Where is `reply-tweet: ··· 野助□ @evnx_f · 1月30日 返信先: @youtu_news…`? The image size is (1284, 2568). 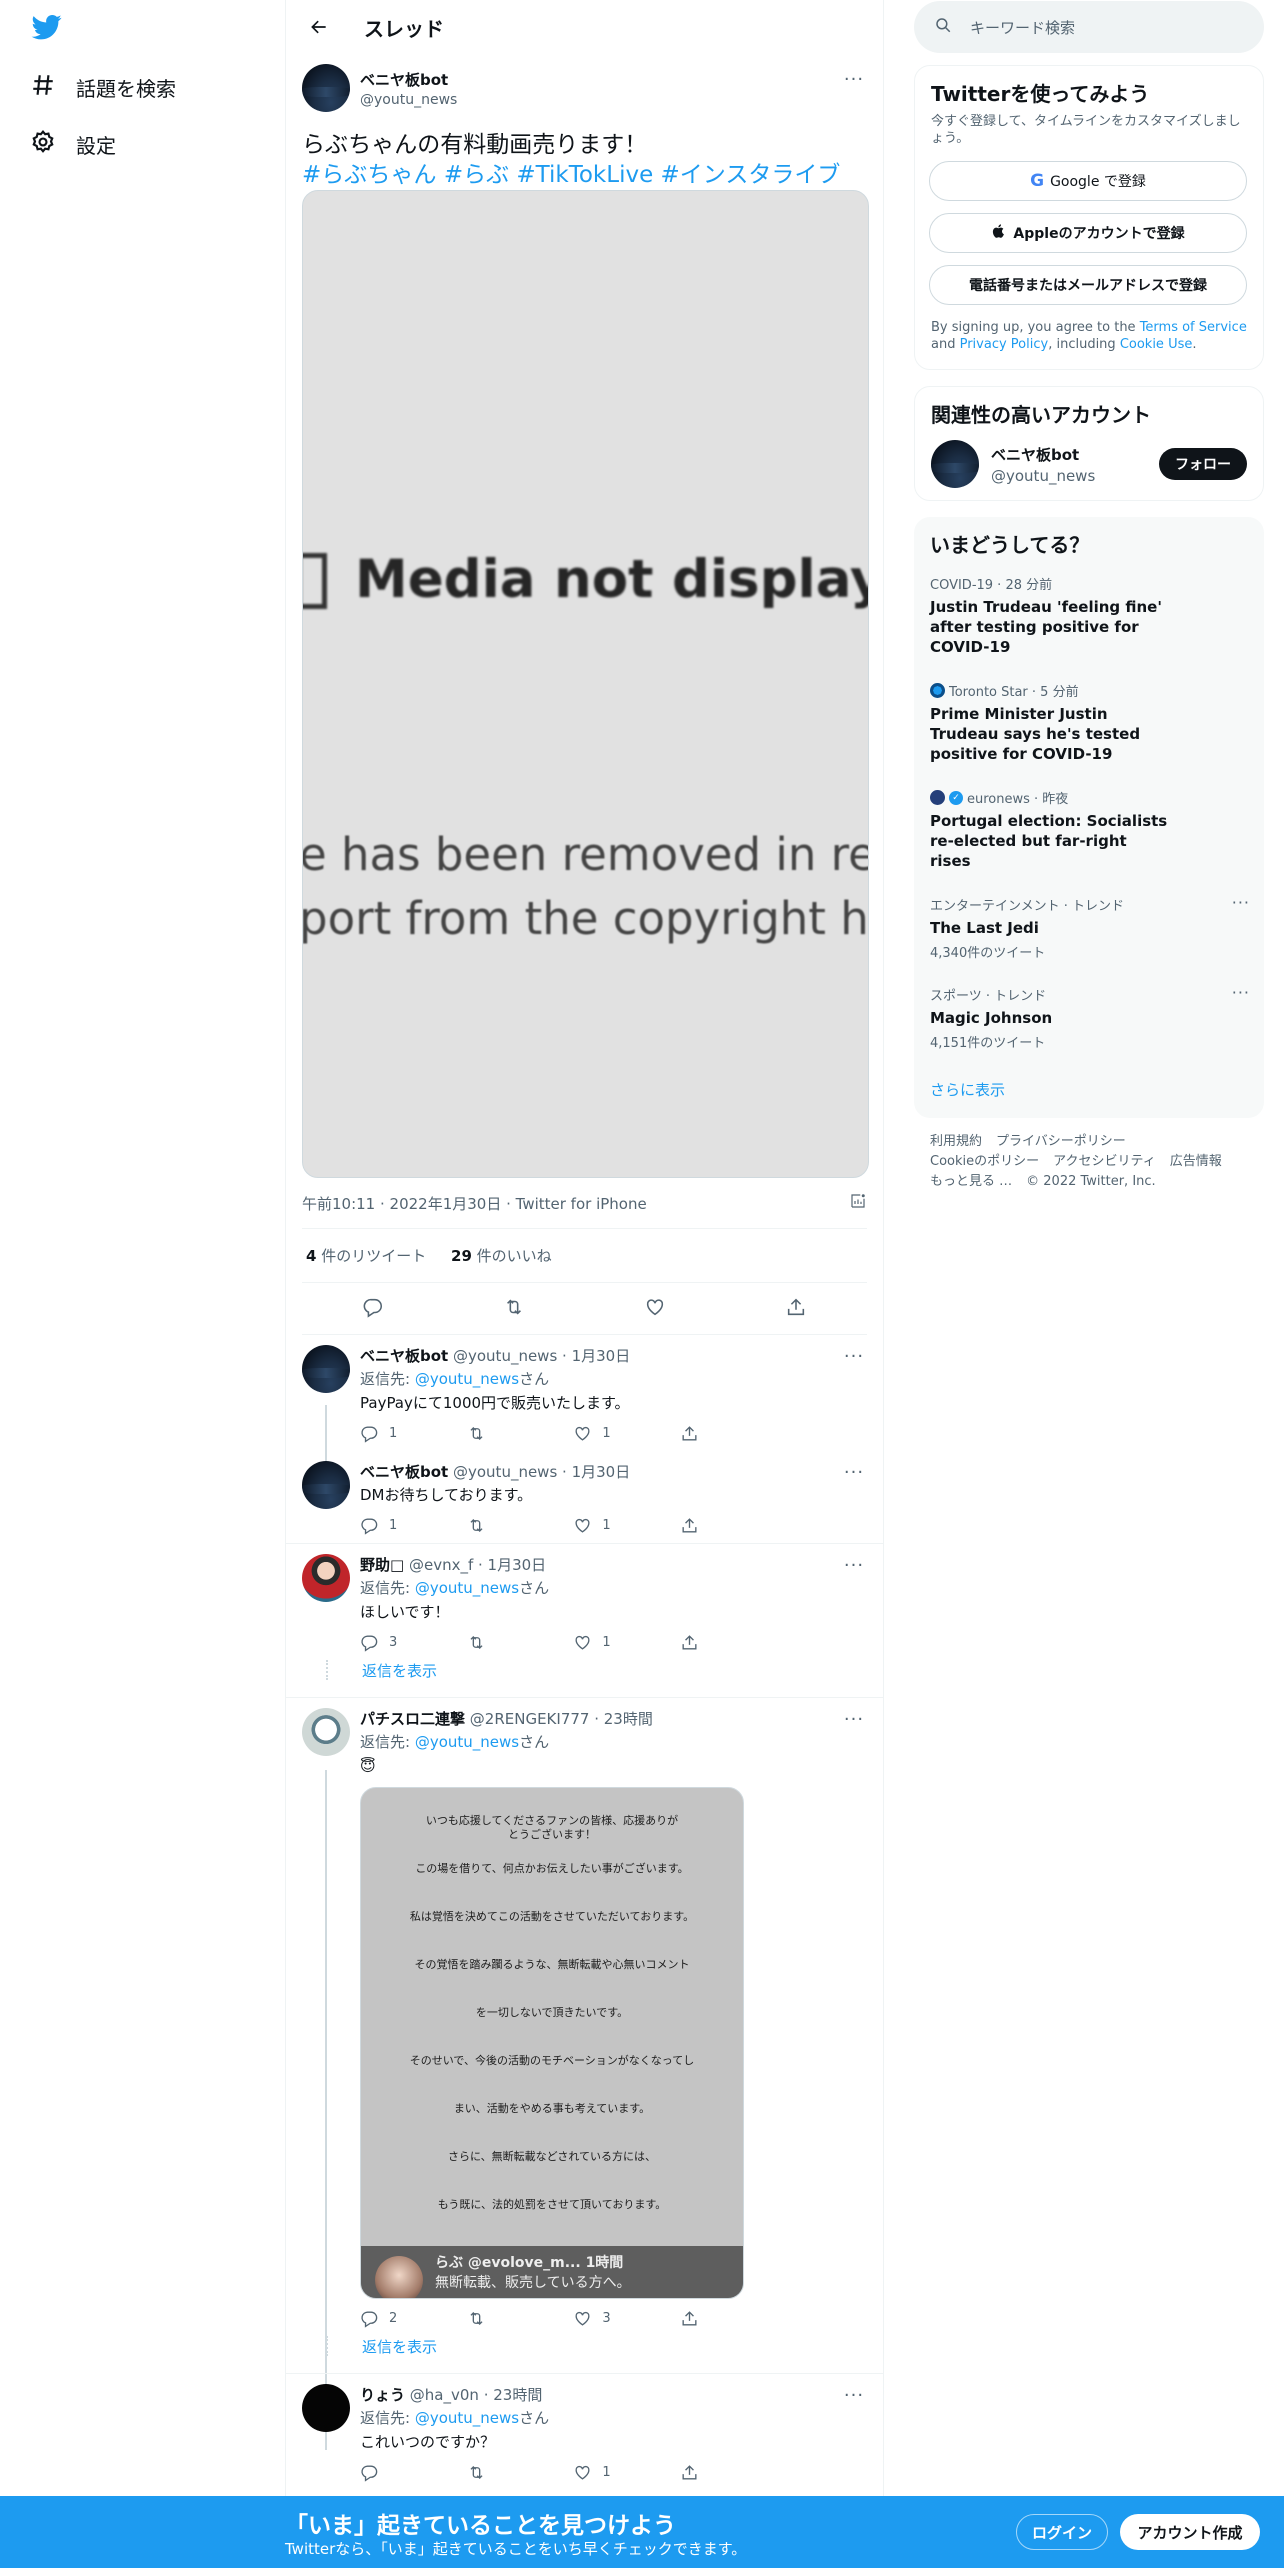
reply-tweet: ··· 野助□ @evnx_f · 1月30日 返信先: @youtu_news… is located at coordinates (584, 1602).